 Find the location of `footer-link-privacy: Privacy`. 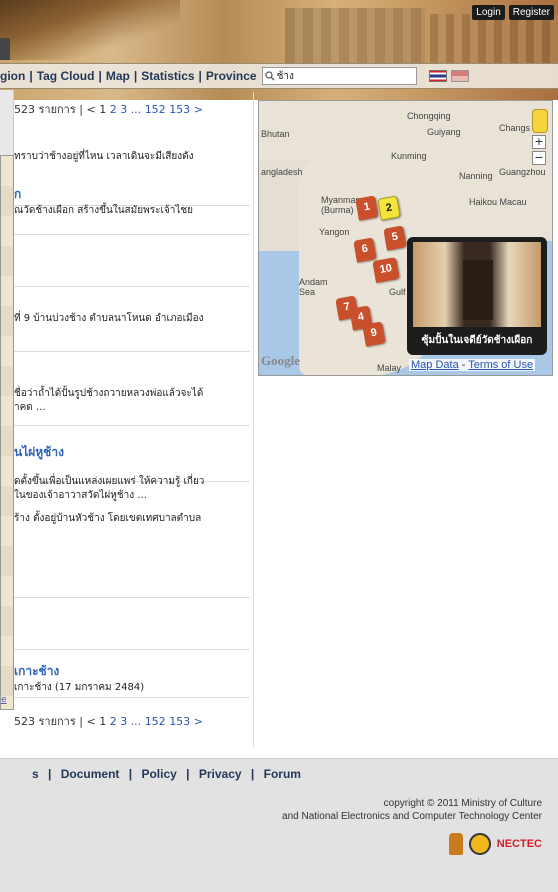

footer-link-privacy: Privacy is located at coordinates (220, 774).